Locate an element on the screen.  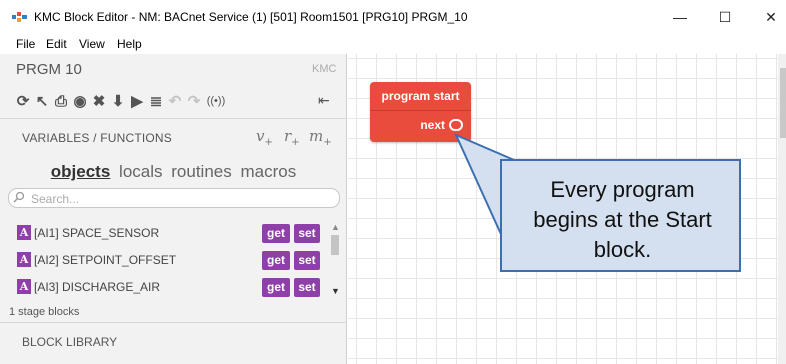
callout-line: begins at the Start is located at coordinates (622, 219).